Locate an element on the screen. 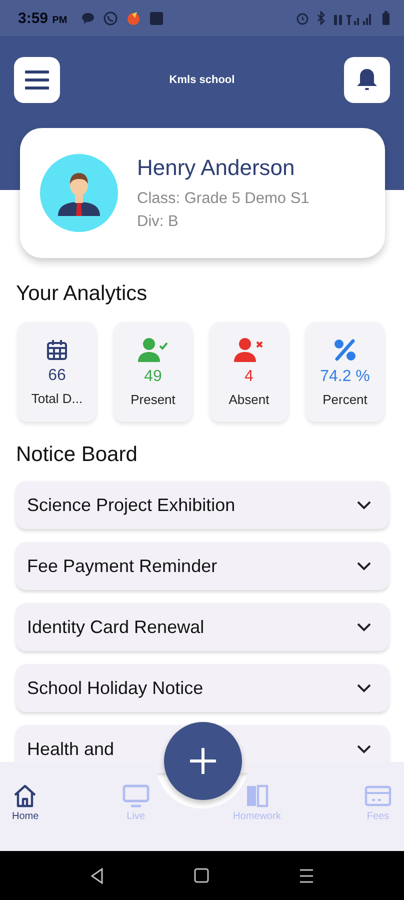 The width and height of the screenshot is (404, 900). notice-item: Science Project Exhibition is located at coordinates (202, 505).